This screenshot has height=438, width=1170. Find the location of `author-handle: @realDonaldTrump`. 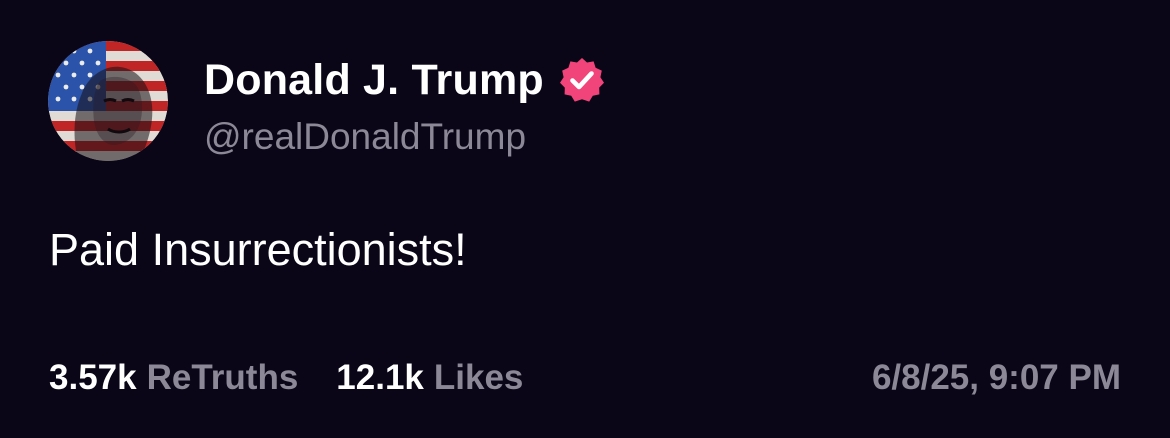

author-handle: @realDonaldTrump is located at coordinates (365, 137).